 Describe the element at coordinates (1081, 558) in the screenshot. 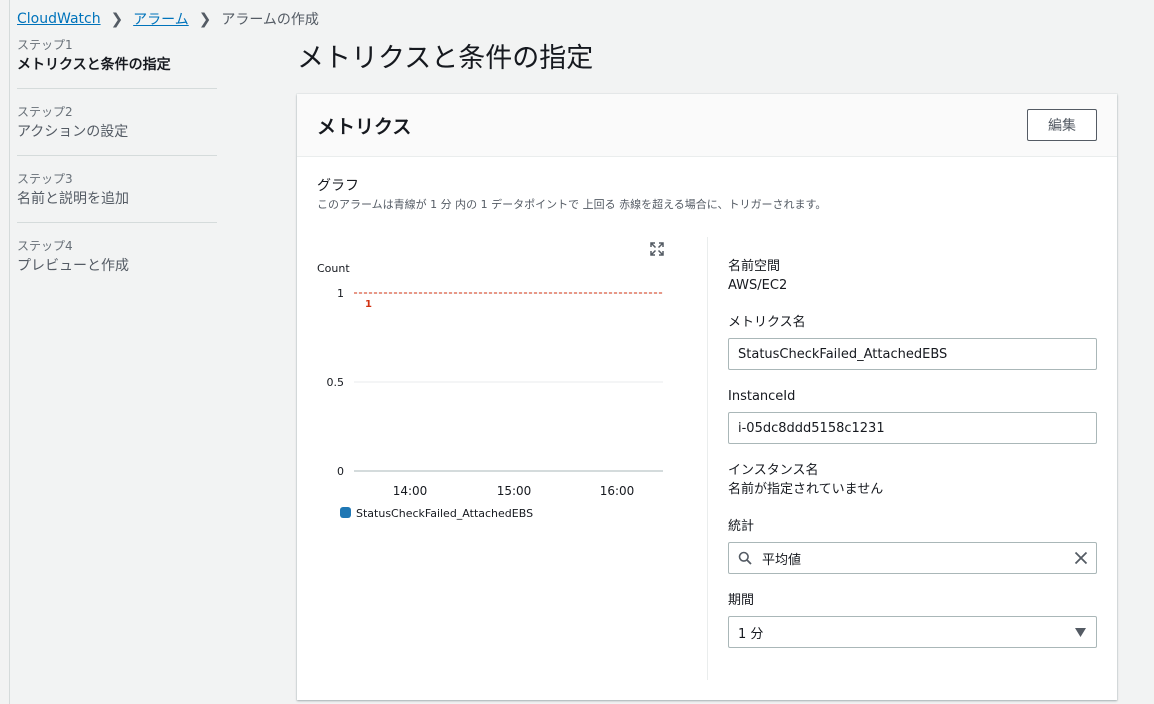

I see `close-icon` at that location.